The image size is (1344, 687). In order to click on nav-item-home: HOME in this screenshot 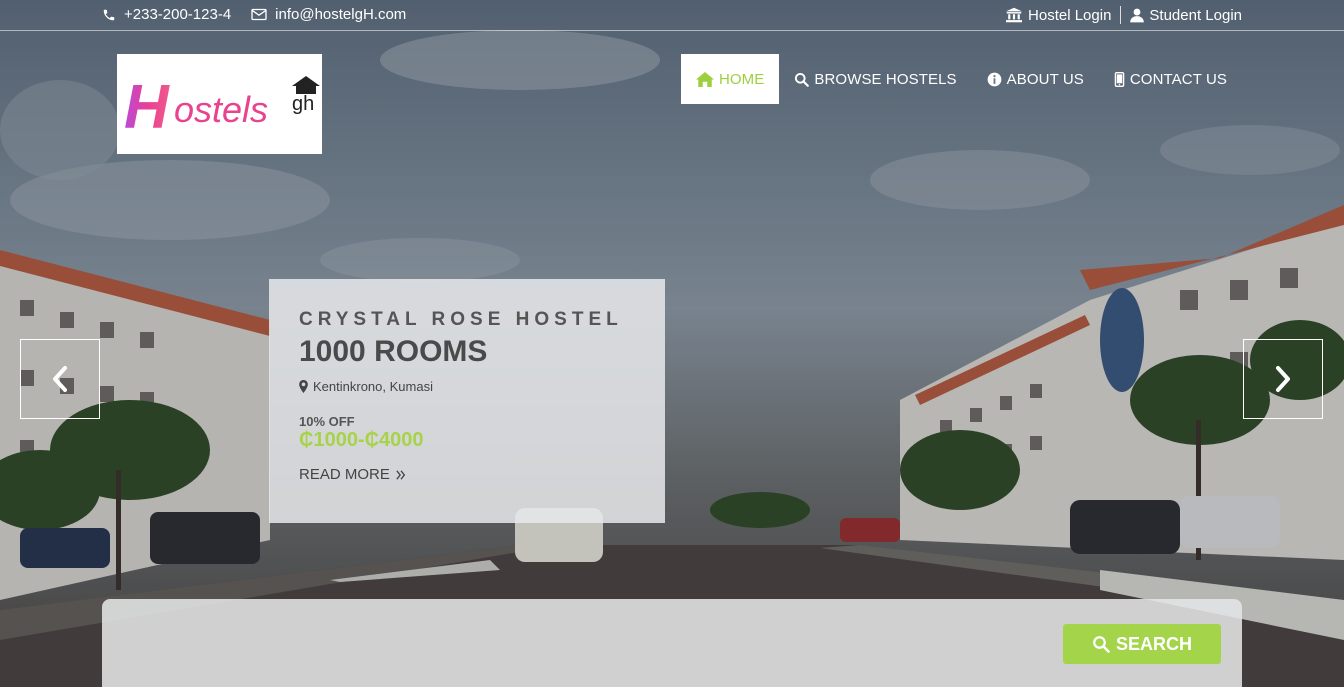, I will do `click(730, 79)`.